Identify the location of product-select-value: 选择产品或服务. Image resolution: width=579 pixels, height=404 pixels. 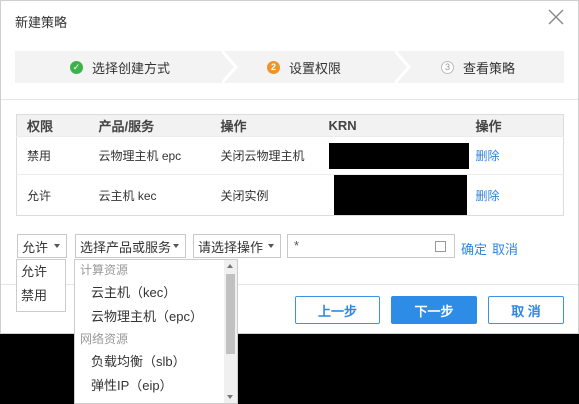
(126, 247).